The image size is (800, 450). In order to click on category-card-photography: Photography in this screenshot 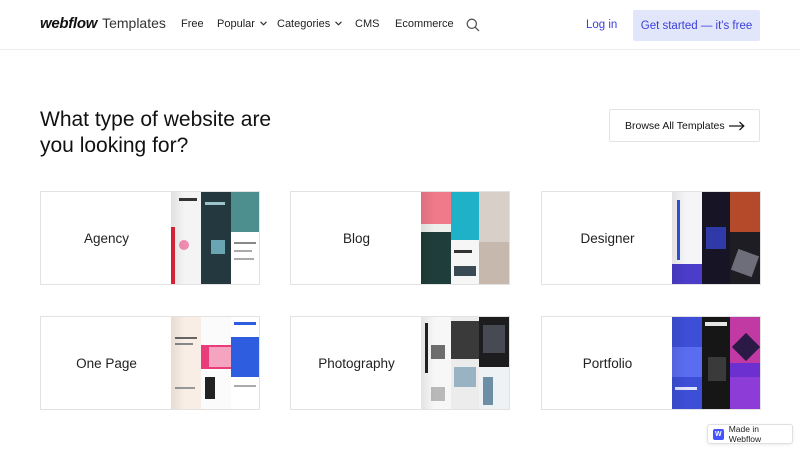, I will do `click(400, 363)`.